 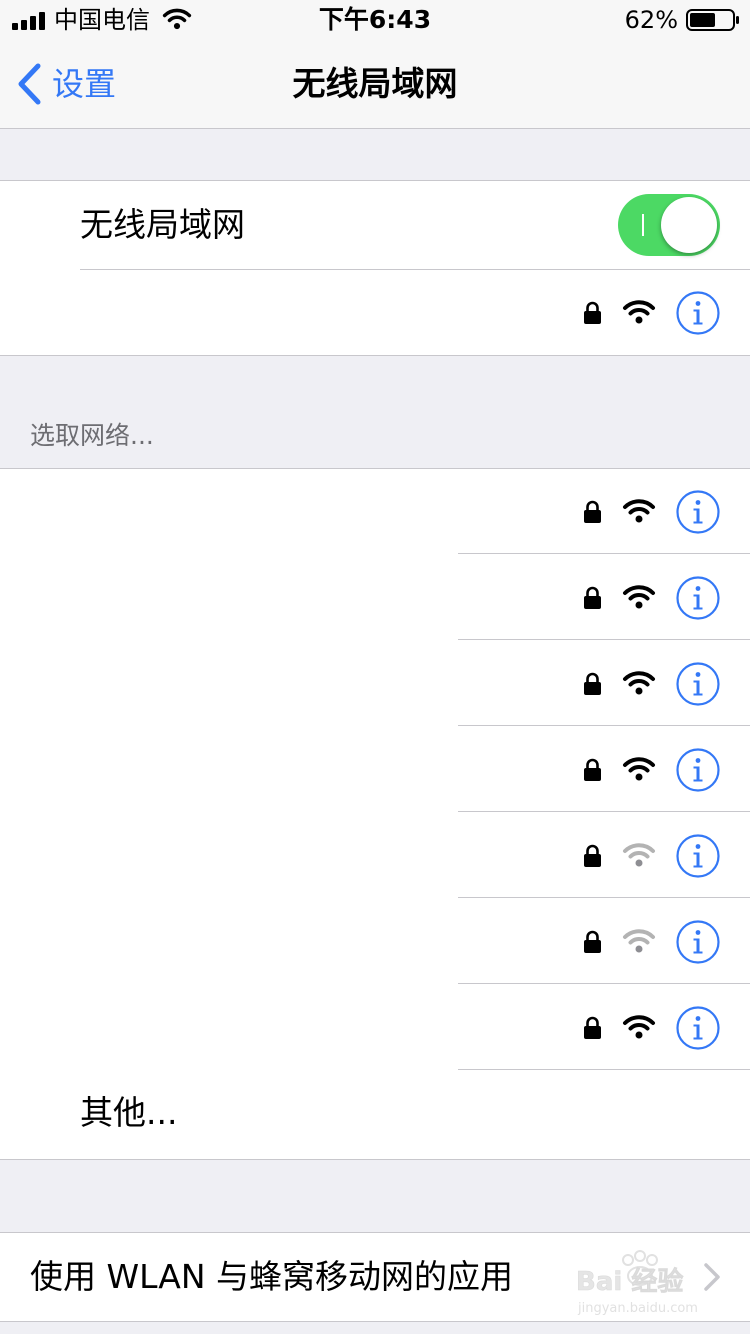 What do you see at coordinates (375, 83) in the screenshot?
I see `page-title: 无线局域网` at bounding box center [375, 83].